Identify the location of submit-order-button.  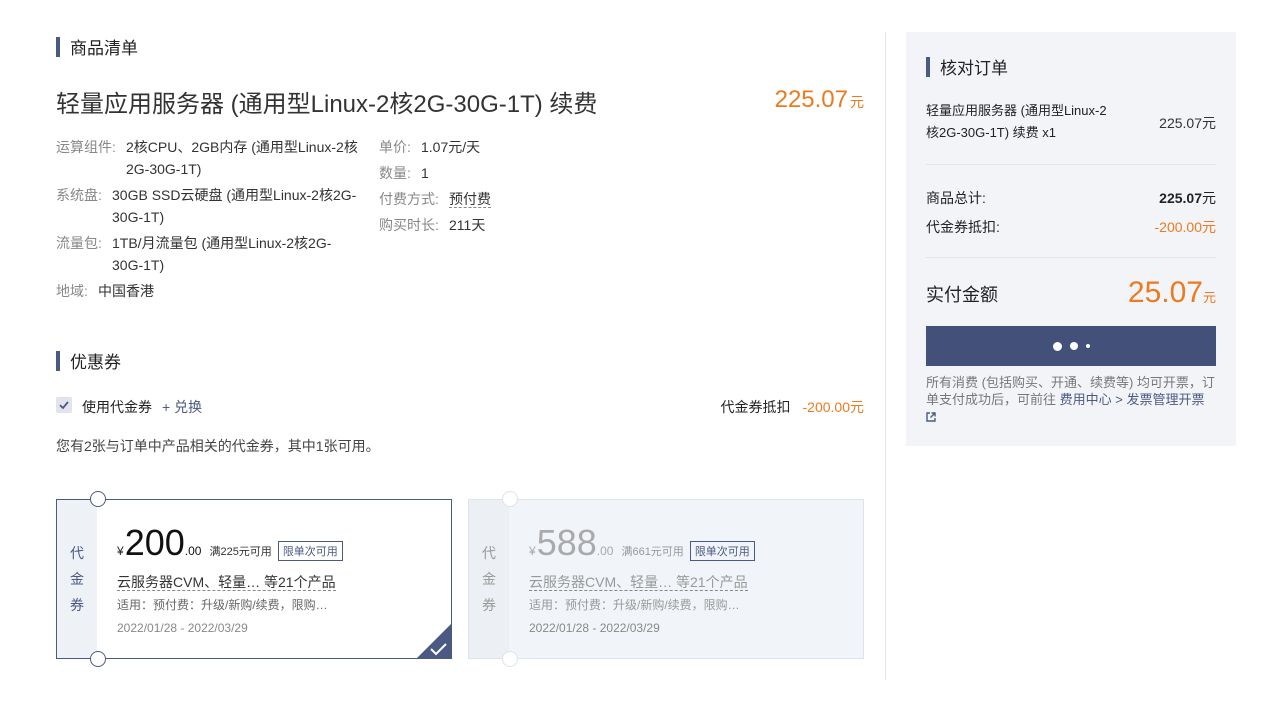
(1071, 346).